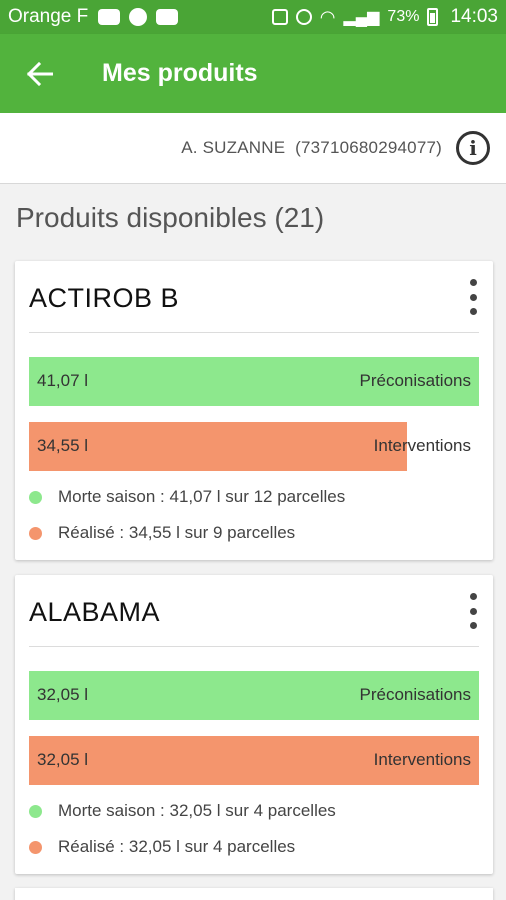 This screenshot has width=506, height=900. Describe the element at coordinates (254, 381) in the screenshot. I see `preconisations-bar: 41,07 l Préconisations` at that location.